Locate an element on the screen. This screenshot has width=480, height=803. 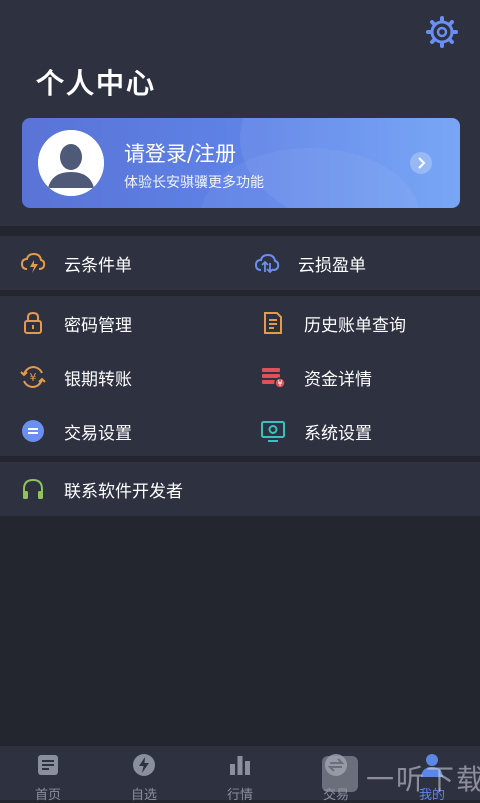
menu-item-history-bill-query: 历史账单查询 is located at coordinates (333, 323).